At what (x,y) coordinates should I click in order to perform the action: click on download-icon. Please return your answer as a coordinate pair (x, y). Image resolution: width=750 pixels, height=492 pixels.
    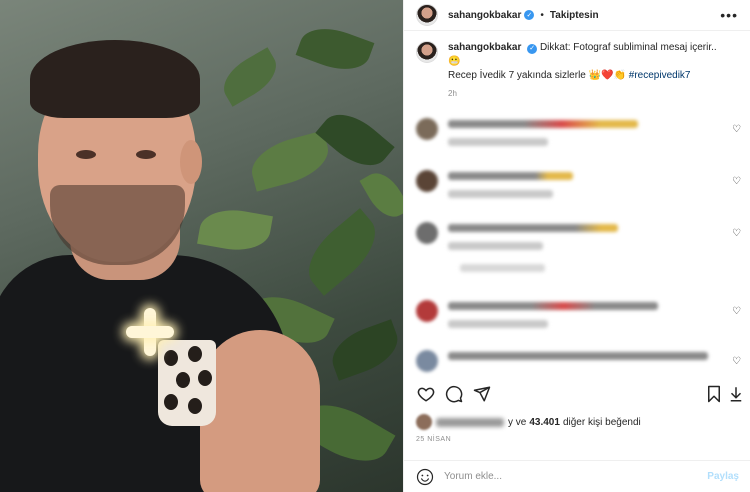
    Looking at the image, I should click on (736, 394).